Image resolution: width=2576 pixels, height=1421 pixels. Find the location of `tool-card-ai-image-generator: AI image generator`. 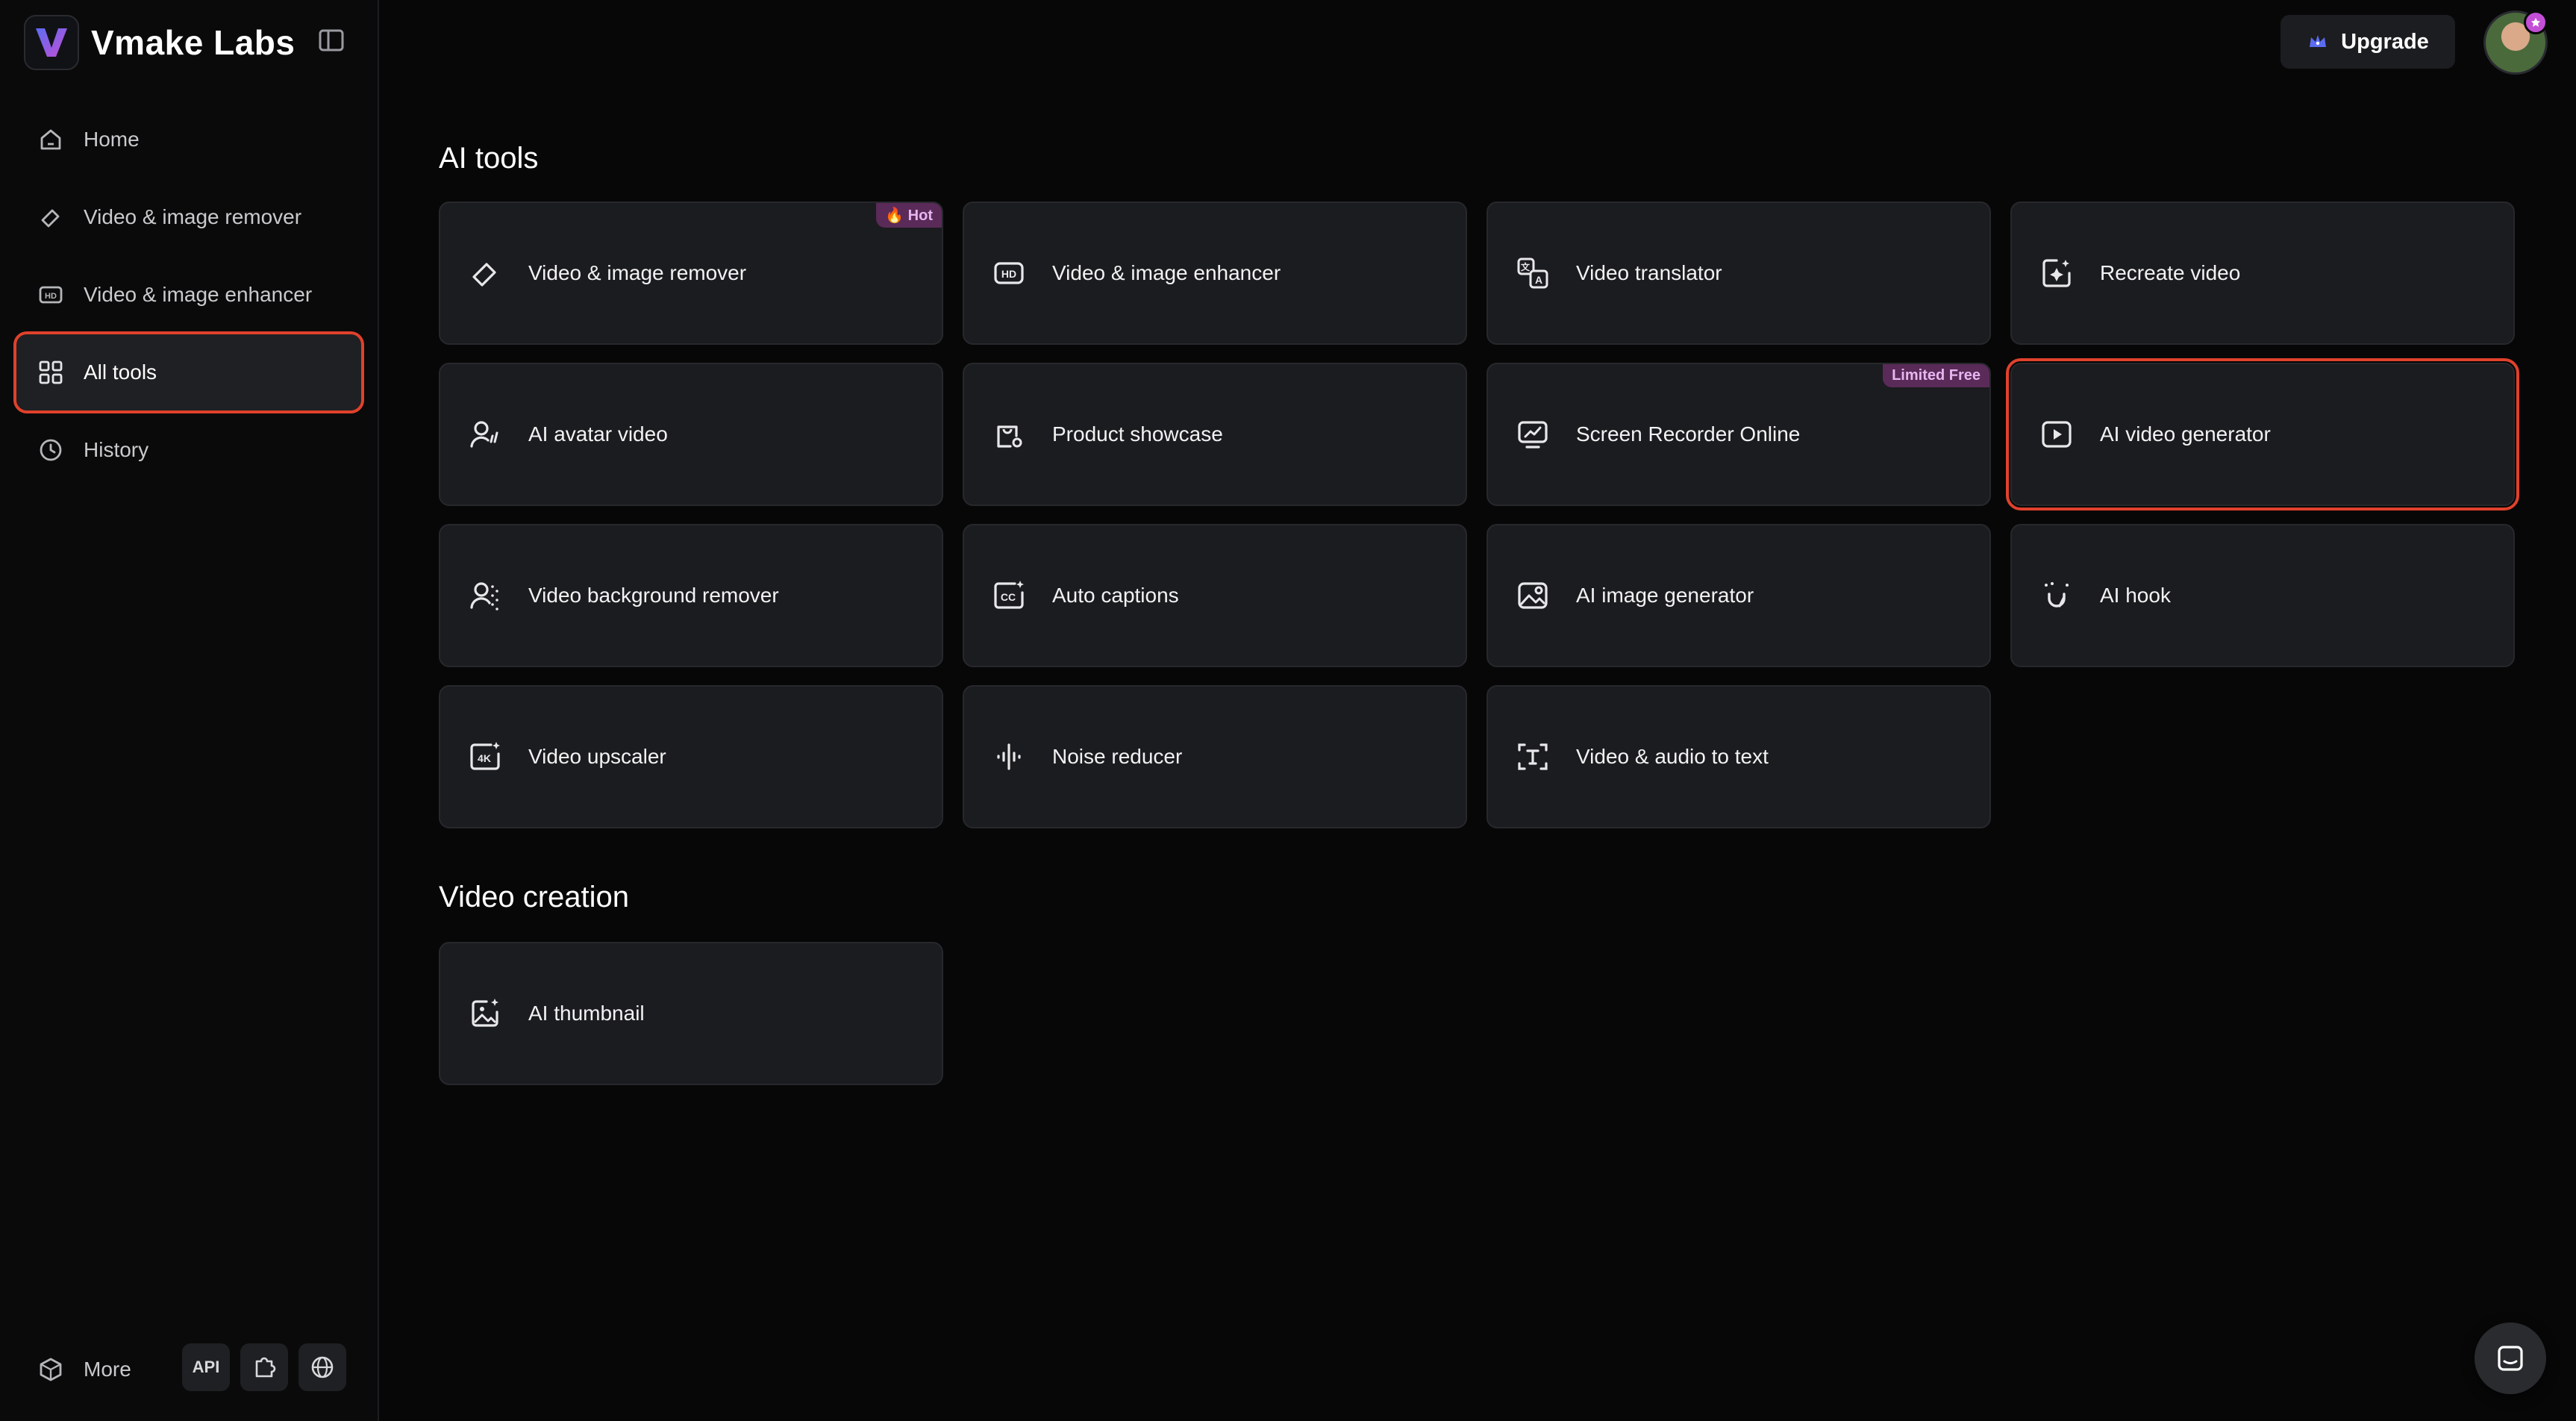

tool-card-ai-image-generator: AI image generator is located at coordinates (1738, 595).